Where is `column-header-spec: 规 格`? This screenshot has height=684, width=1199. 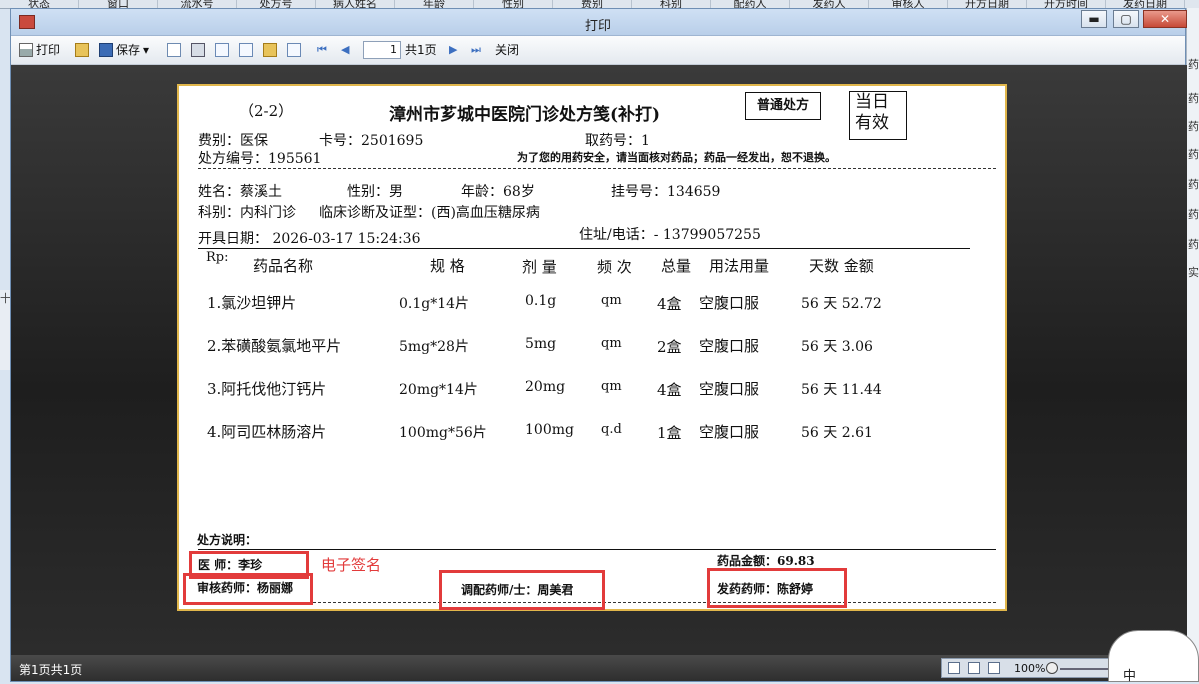
column-header-spec: 规 格 is located at coordinates (447, 266).